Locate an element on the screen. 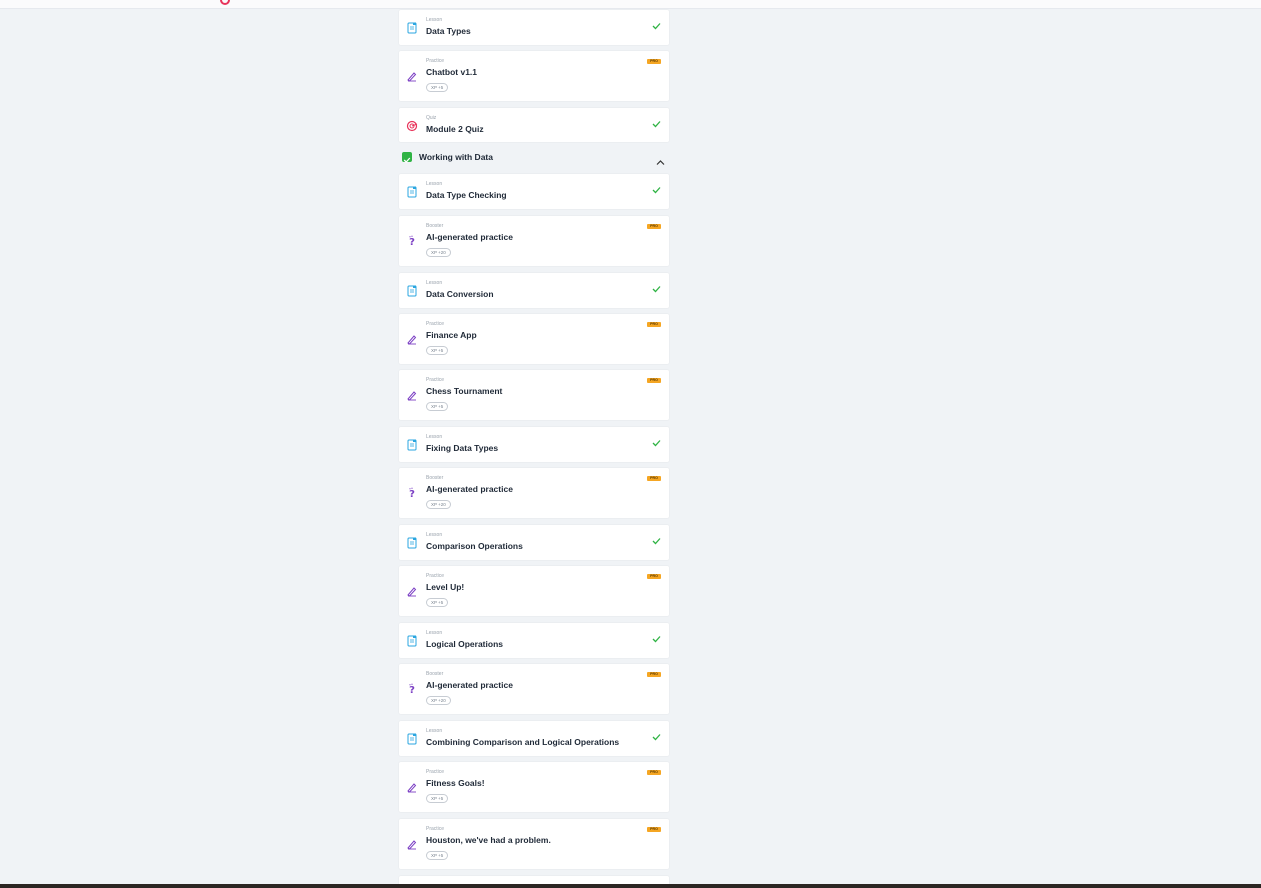 The height and width of the screenshot is (888, 1261). item-title: Chess Tournament is located at coordinates (464, 391).